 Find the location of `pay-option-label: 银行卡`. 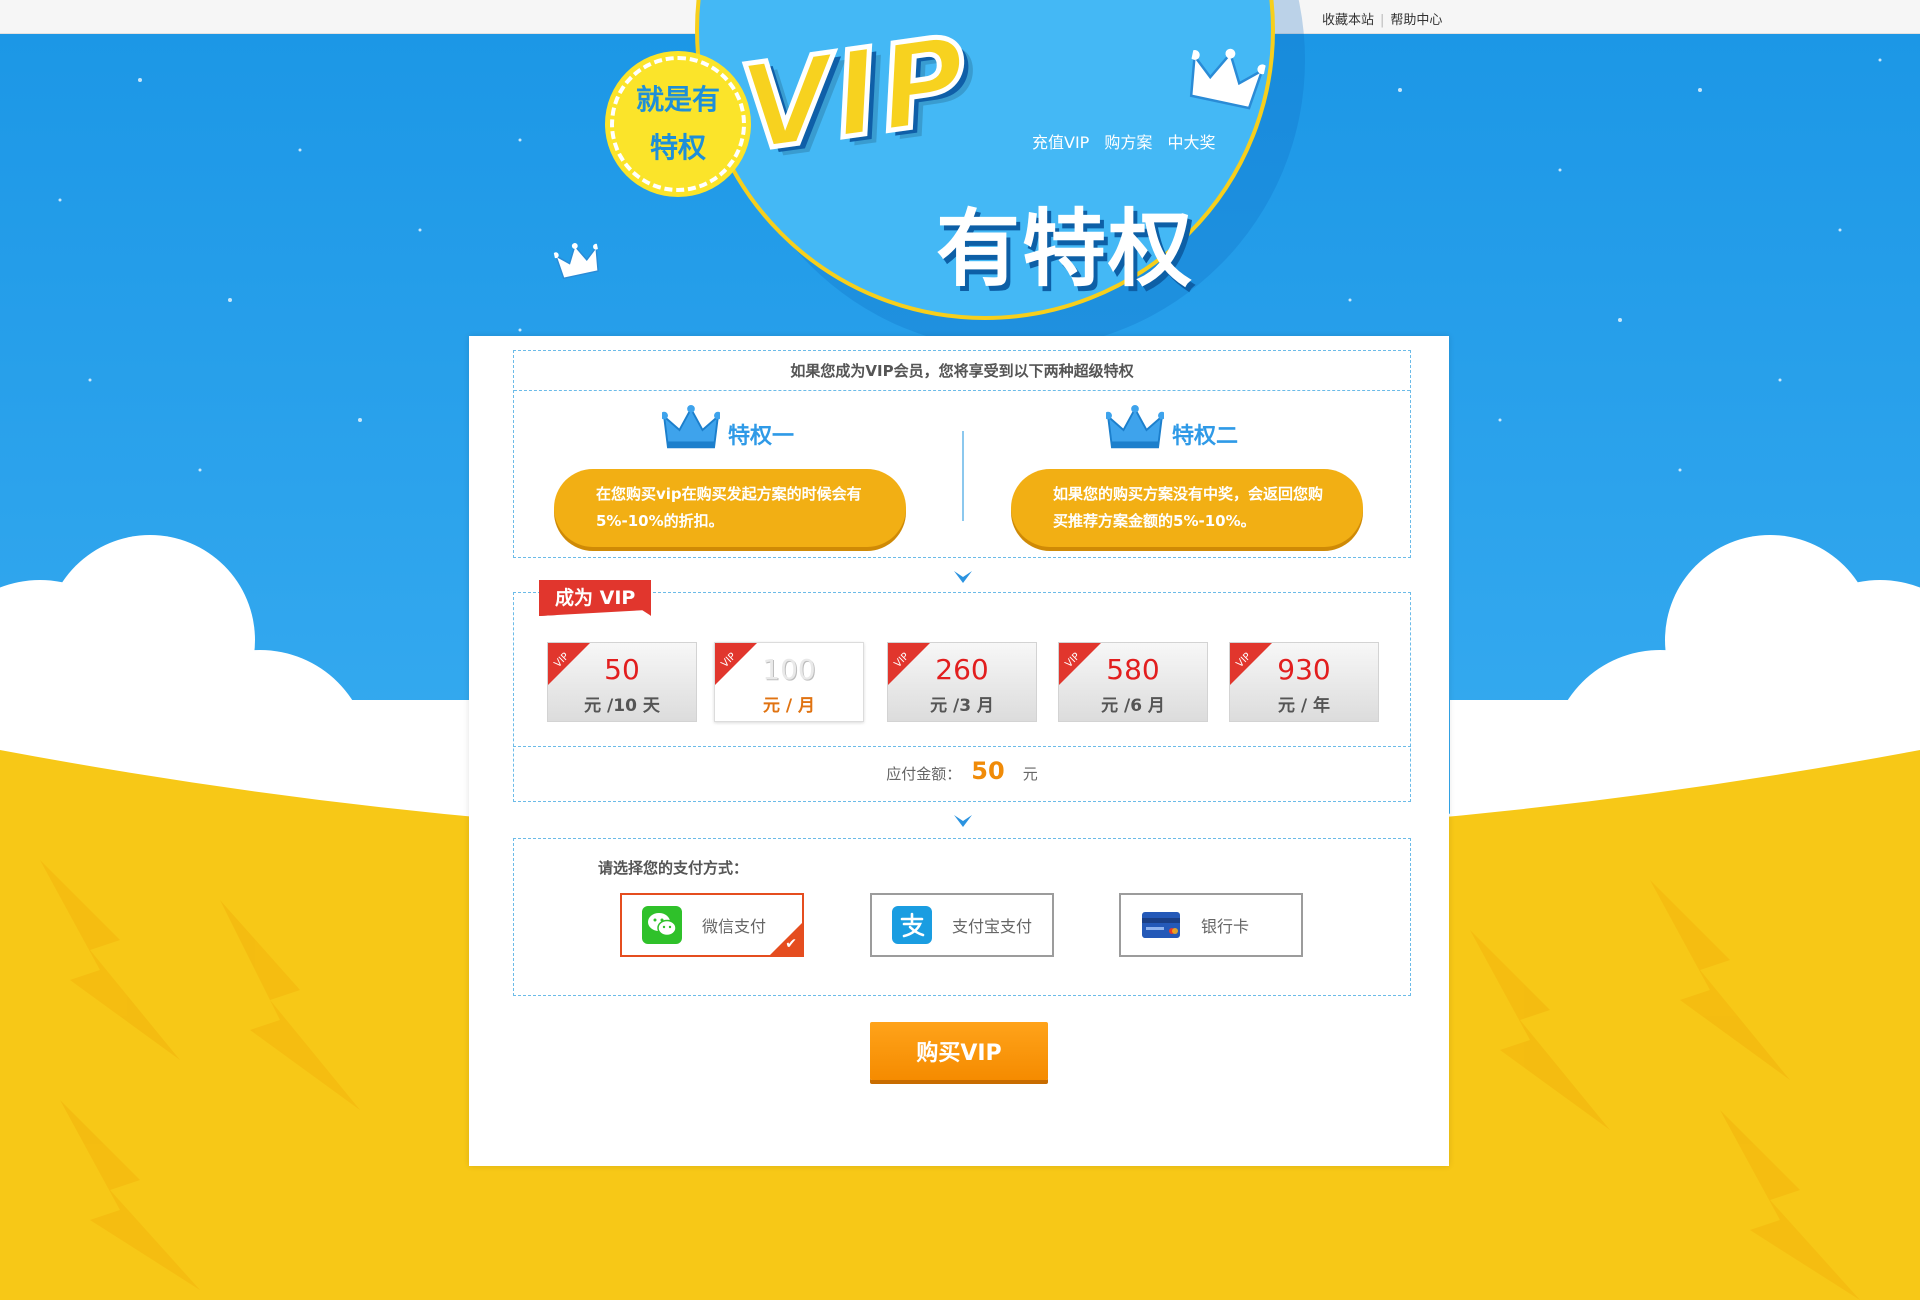

pay-option-label: 银行卡 is located at coordinates (1225, 926).